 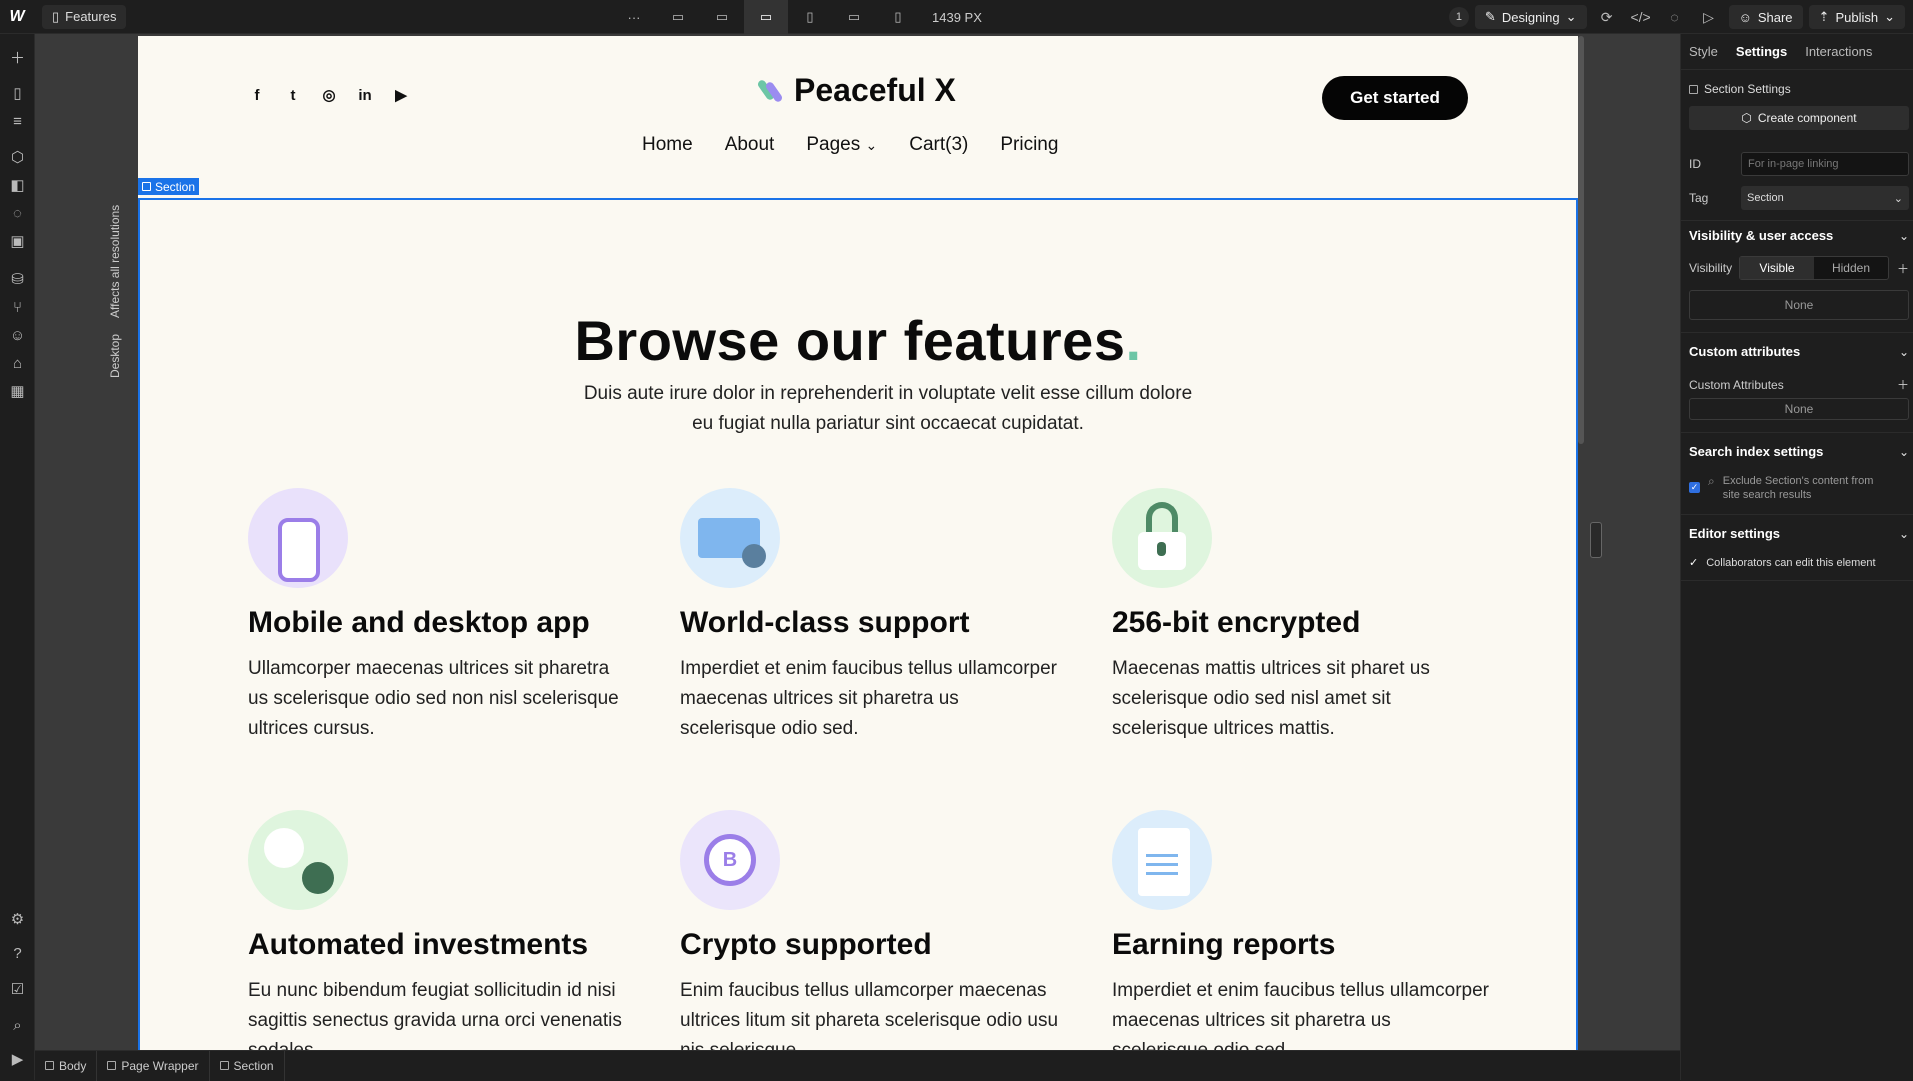 What do you see at coordinates (1799, 409) in the screenshot?
I see `custom-attributes-none-row: None` at bounding box center [1799, 409].